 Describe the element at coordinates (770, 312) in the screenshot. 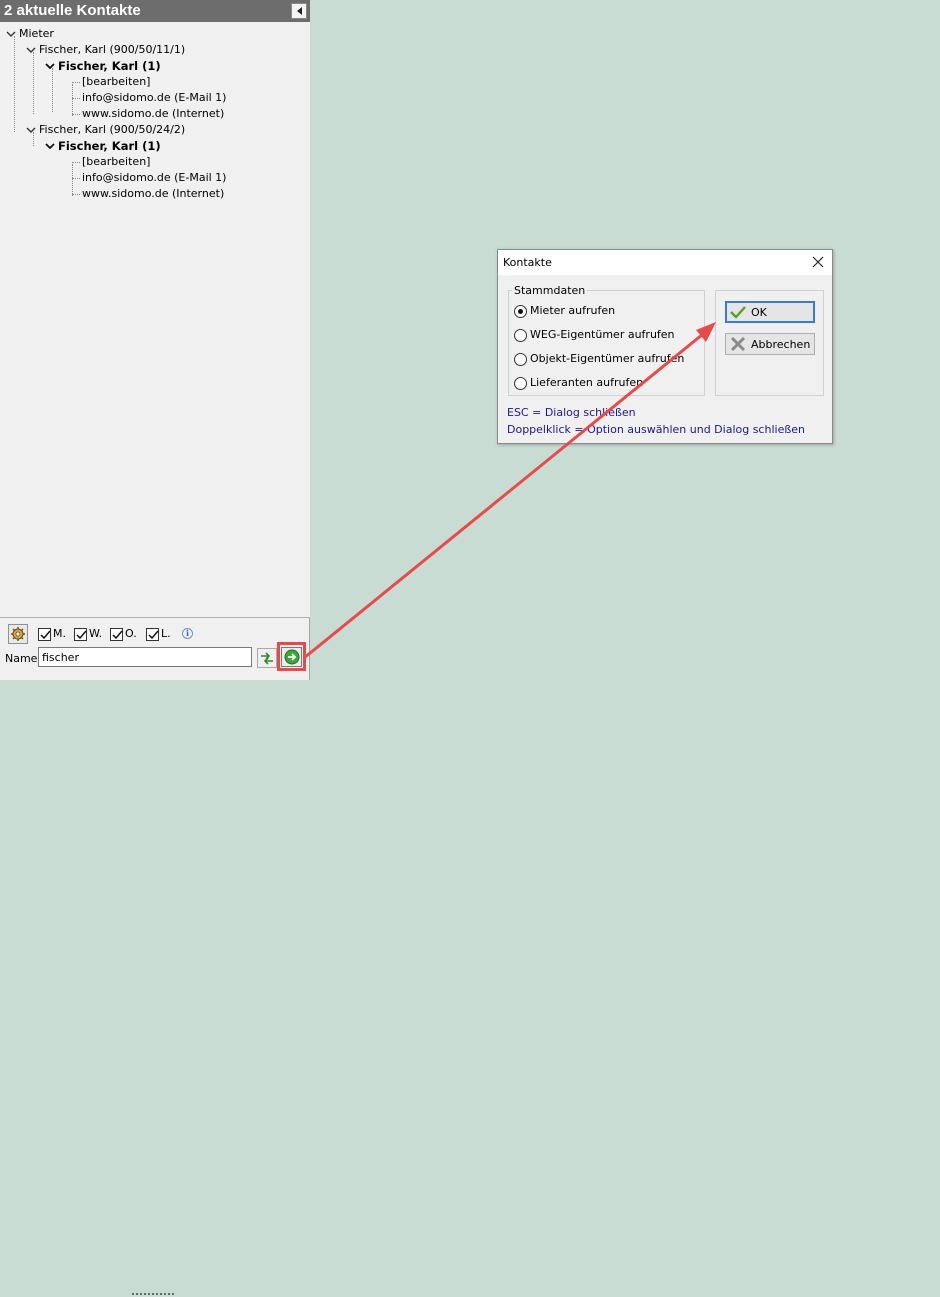

I see `ok-button: OK` at that location.